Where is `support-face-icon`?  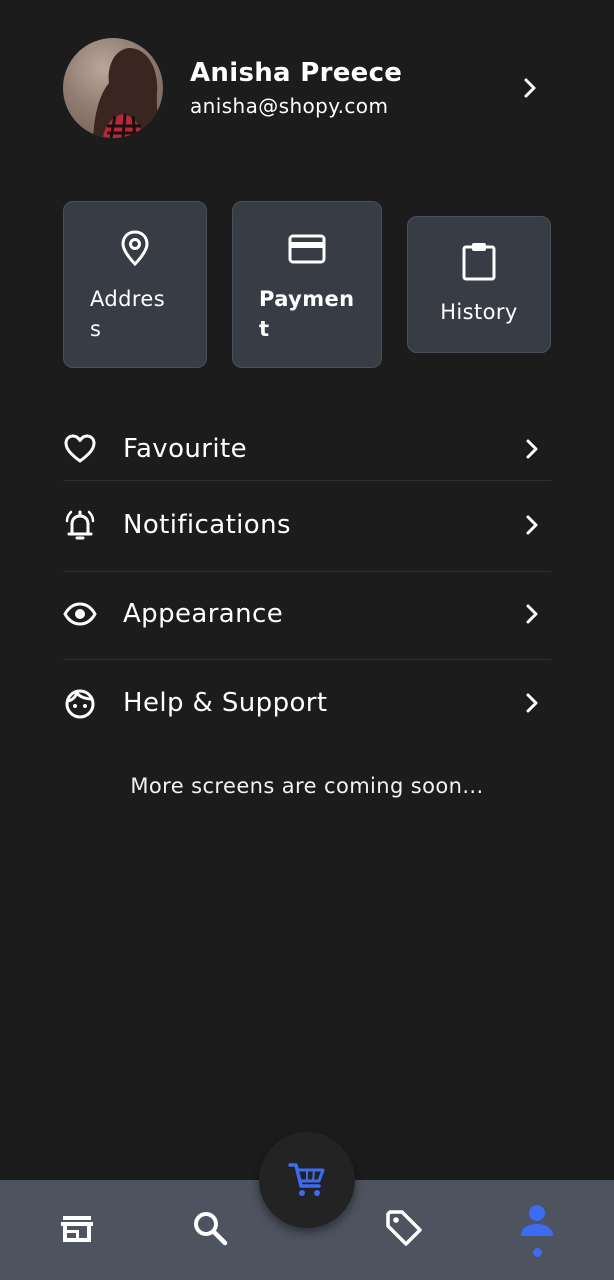
support-face-icon is located at coordinates (80, 704).